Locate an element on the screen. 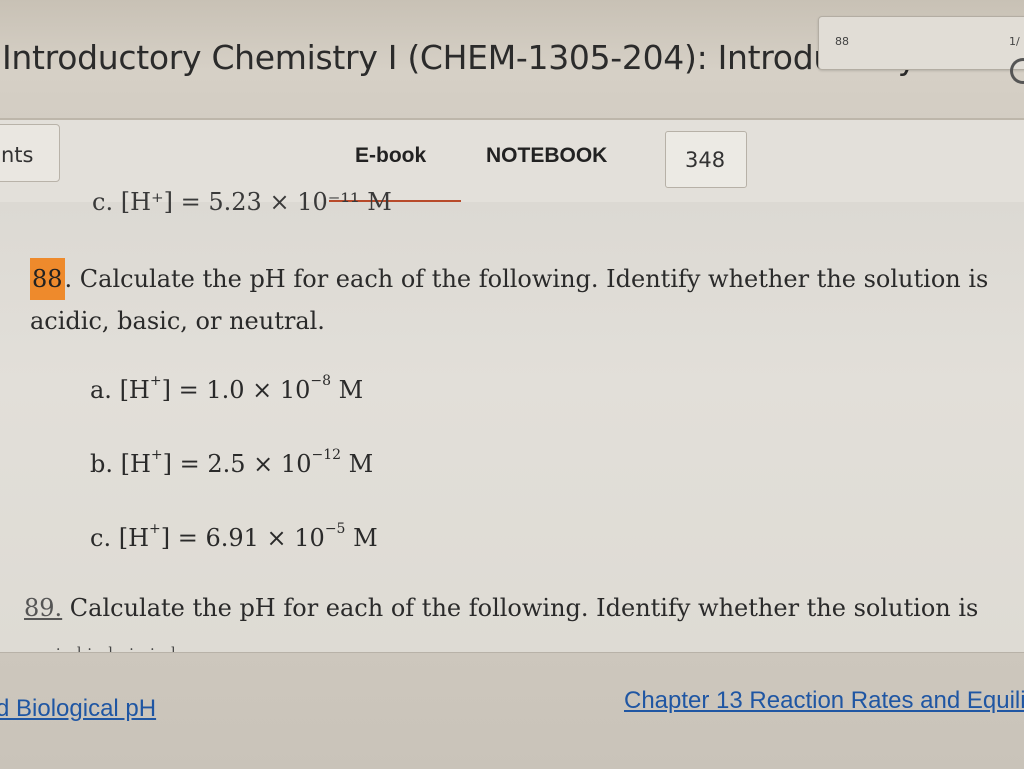  item-a-value: ] = 1.0 × 10 is located at coordinates (236, 390).